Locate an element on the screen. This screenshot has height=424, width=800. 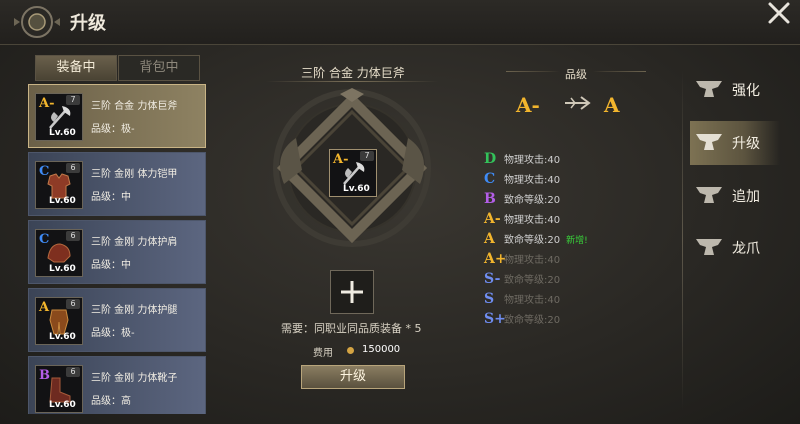
nav-label: 追加 is located at coordinates (746, 197).